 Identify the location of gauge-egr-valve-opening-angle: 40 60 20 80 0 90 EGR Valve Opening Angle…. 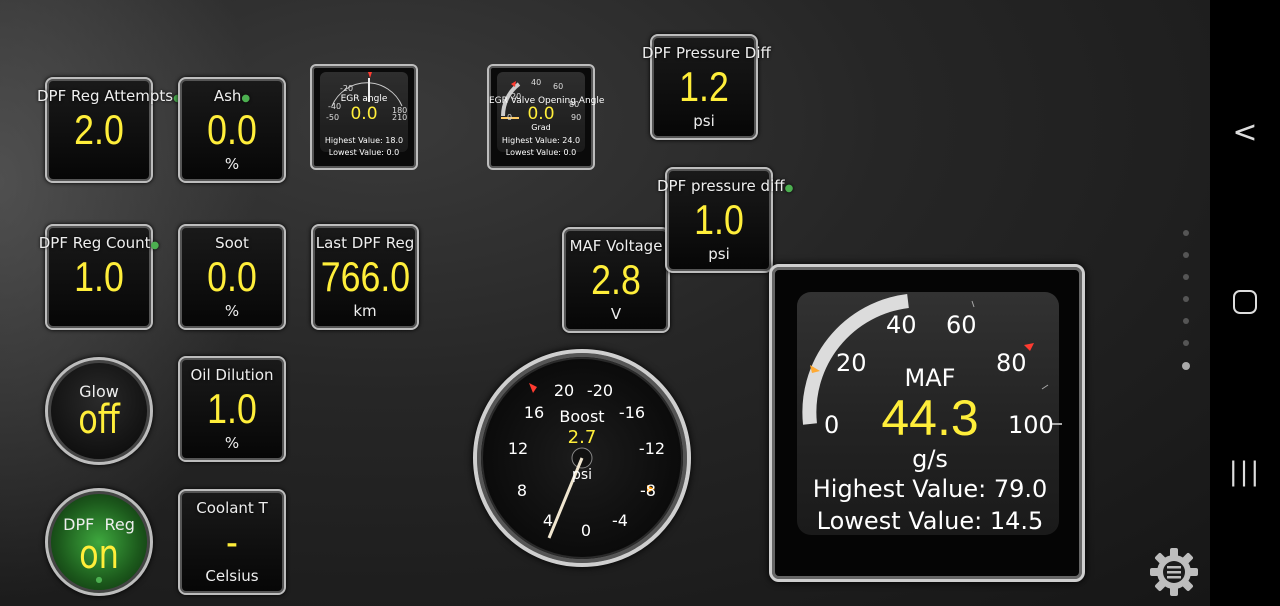
(545, 117).